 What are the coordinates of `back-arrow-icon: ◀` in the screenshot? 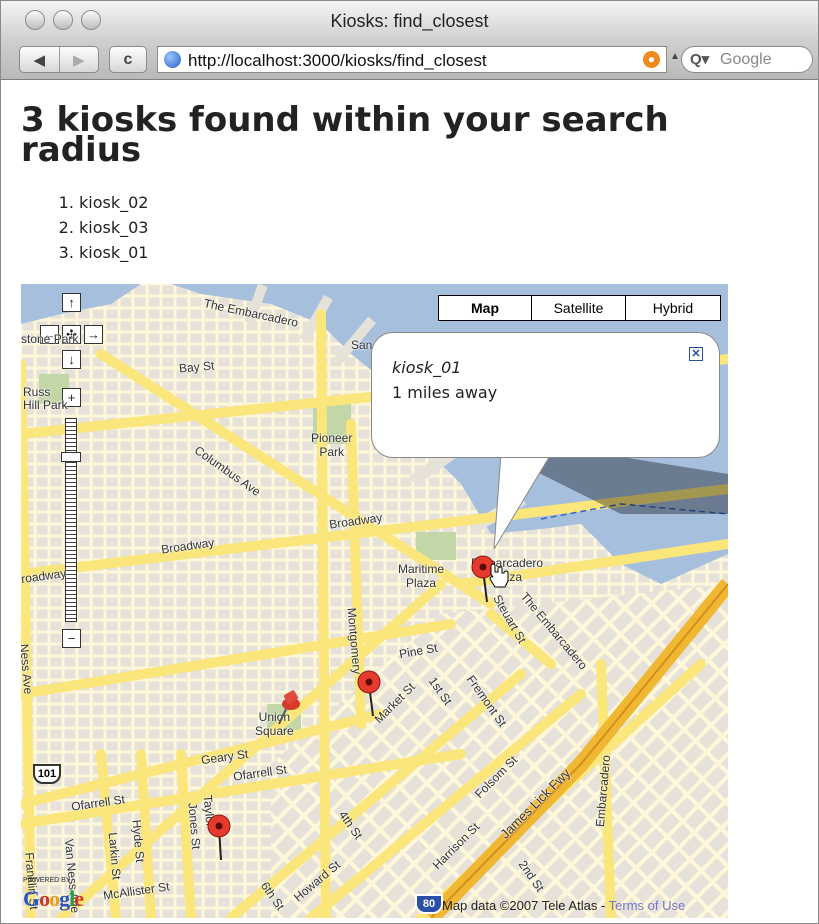 It's located at (39, 60).